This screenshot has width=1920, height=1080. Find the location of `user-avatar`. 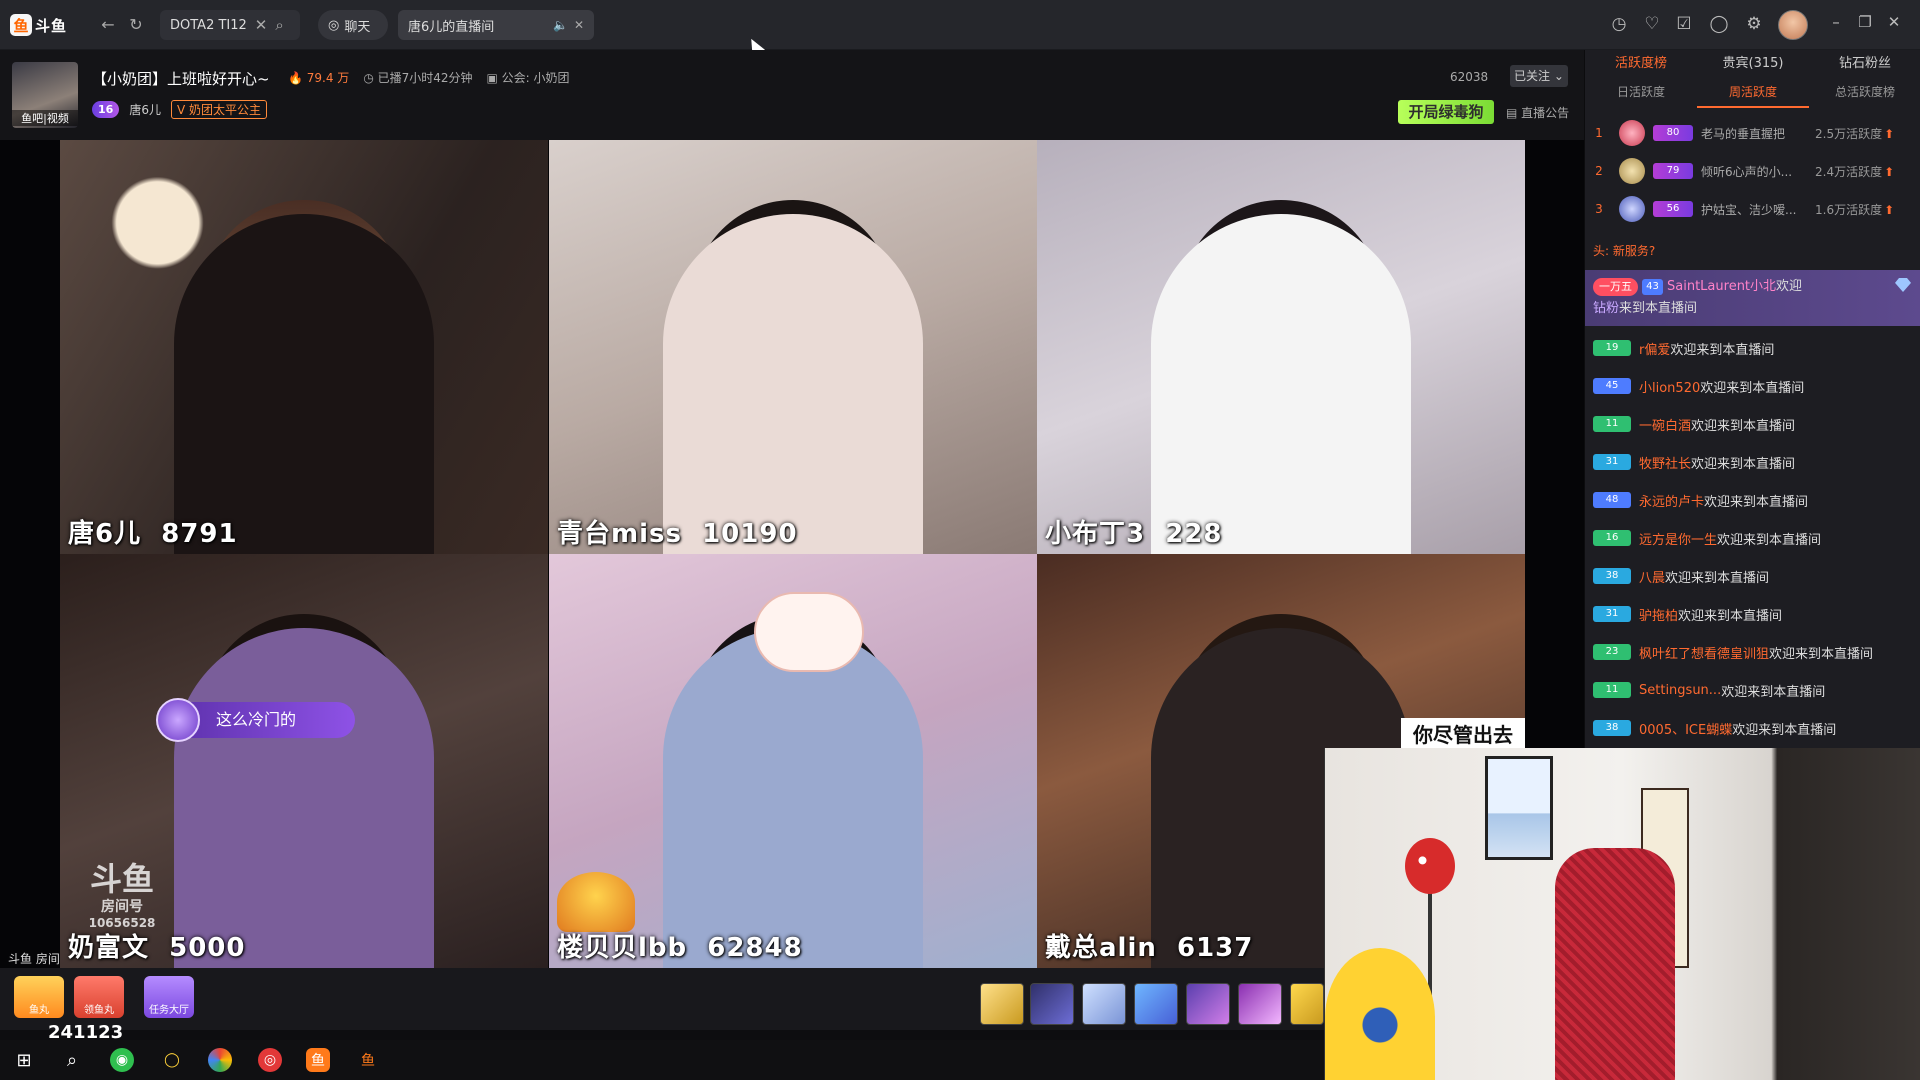

user-avatar is located at coordinates (1793, 25).